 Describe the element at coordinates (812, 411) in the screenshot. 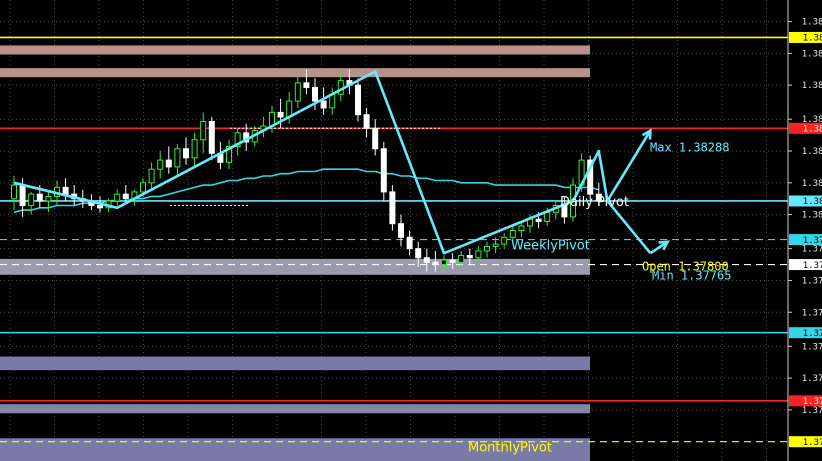

I see `price-tick-label: 1.3716` at that location.